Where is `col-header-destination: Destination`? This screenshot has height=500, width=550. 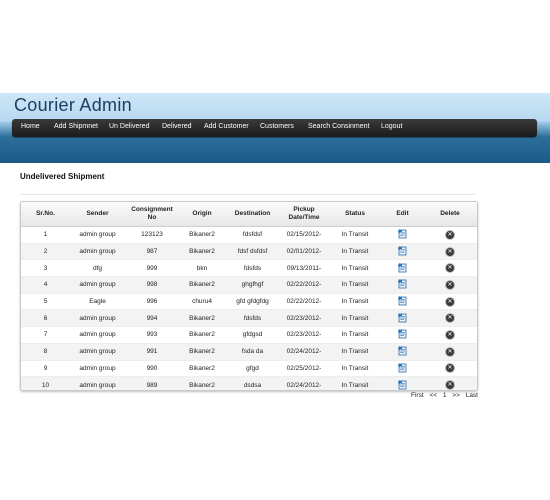
col-header-destination: Destination is located at coordinates (252, 214).